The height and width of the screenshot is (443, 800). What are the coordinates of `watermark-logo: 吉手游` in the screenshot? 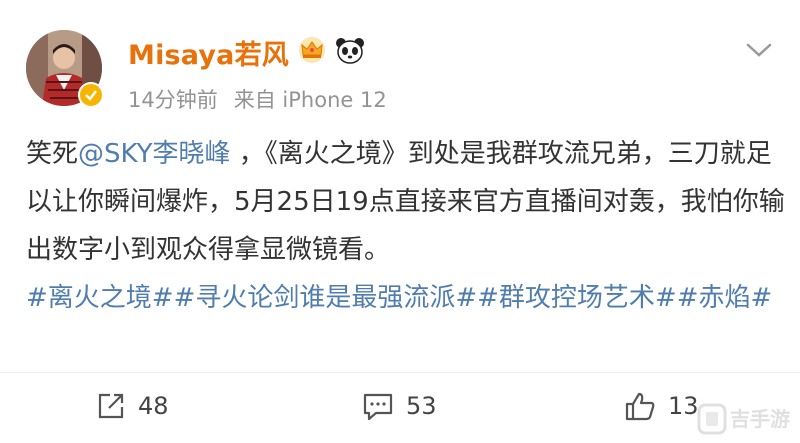 It's located at (744, 421).